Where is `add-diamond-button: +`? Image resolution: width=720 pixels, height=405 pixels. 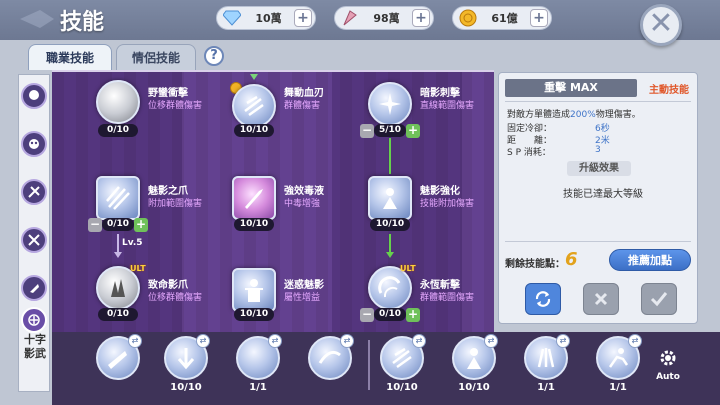 add-diamond-button: + is located at coordinates (303, 18).